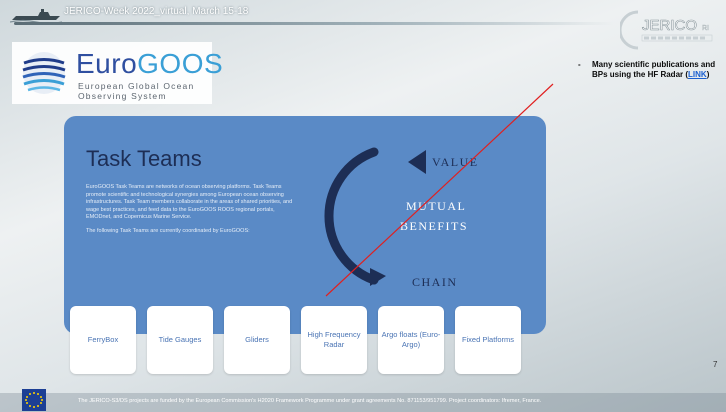 Image resolution: width=726 pixels, height=412 pixels. I want to click on header-title: JERICO-Week 2022_virtual, March 15-18, so click(156, 11).